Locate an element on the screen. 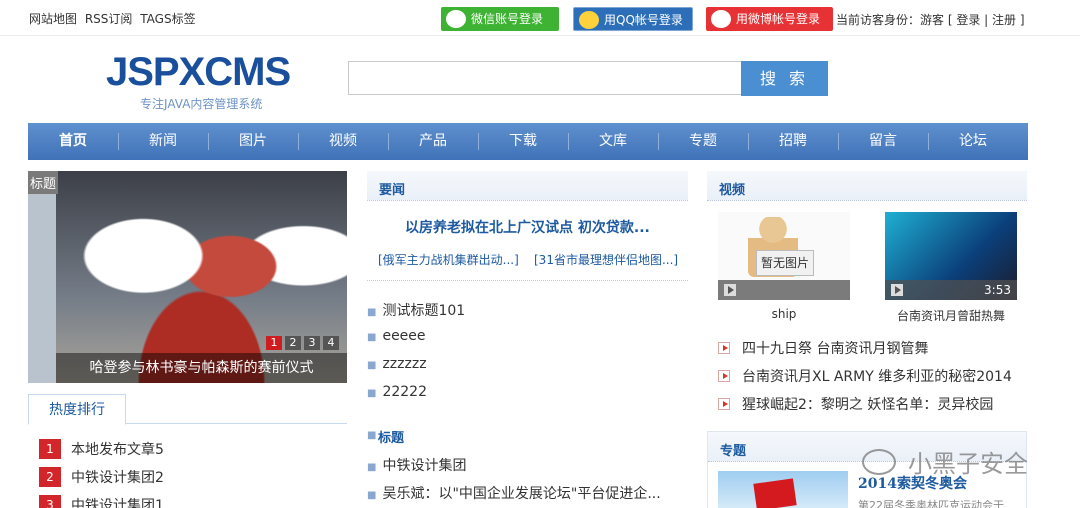 The width and height of the screenshot is (1080, 508). wechat-login-button: 微信账号登录 is located at coordinates (500, 19).